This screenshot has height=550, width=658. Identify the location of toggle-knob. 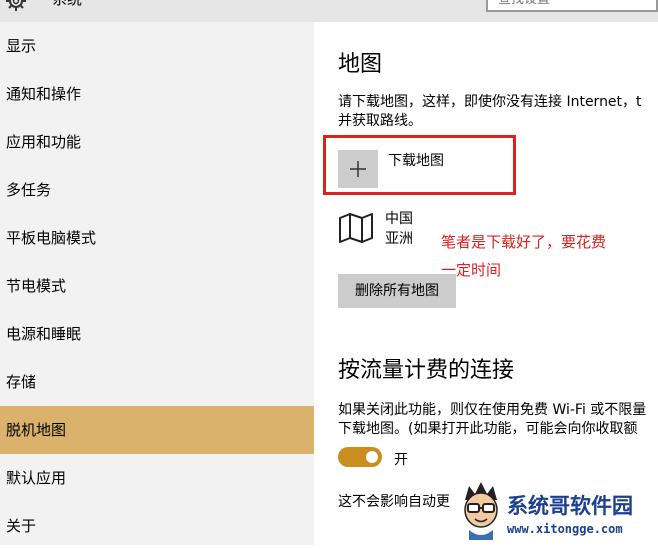
(372, 457).